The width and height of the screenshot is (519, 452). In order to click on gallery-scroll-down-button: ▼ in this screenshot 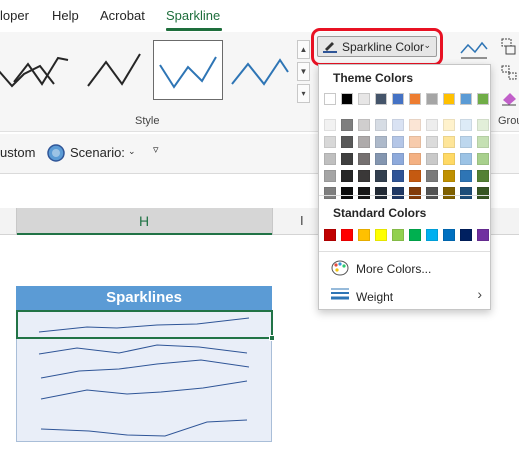, I will do `click(303, 71)`.